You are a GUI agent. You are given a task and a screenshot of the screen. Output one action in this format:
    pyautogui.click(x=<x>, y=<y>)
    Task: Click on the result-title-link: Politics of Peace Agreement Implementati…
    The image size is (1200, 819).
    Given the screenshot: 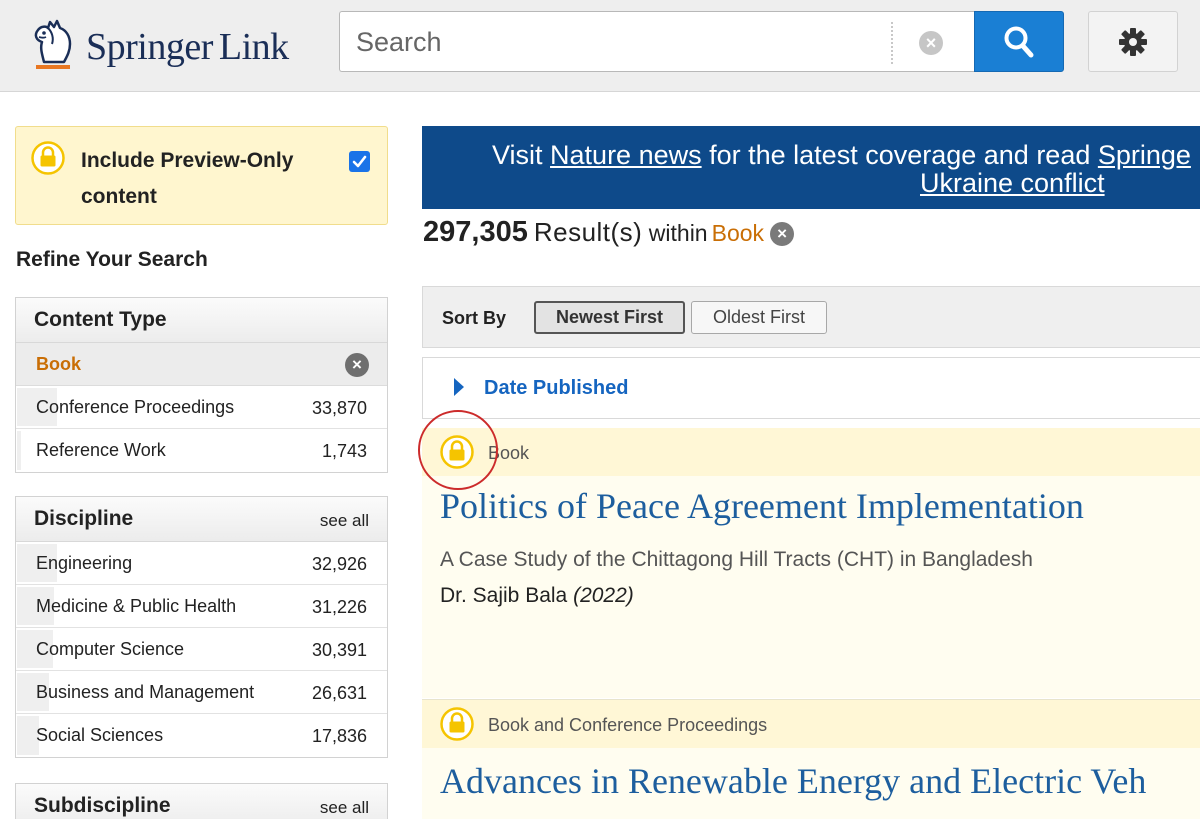 What is the action you would take?
    pyautogui.click(x=762, y=506)
    